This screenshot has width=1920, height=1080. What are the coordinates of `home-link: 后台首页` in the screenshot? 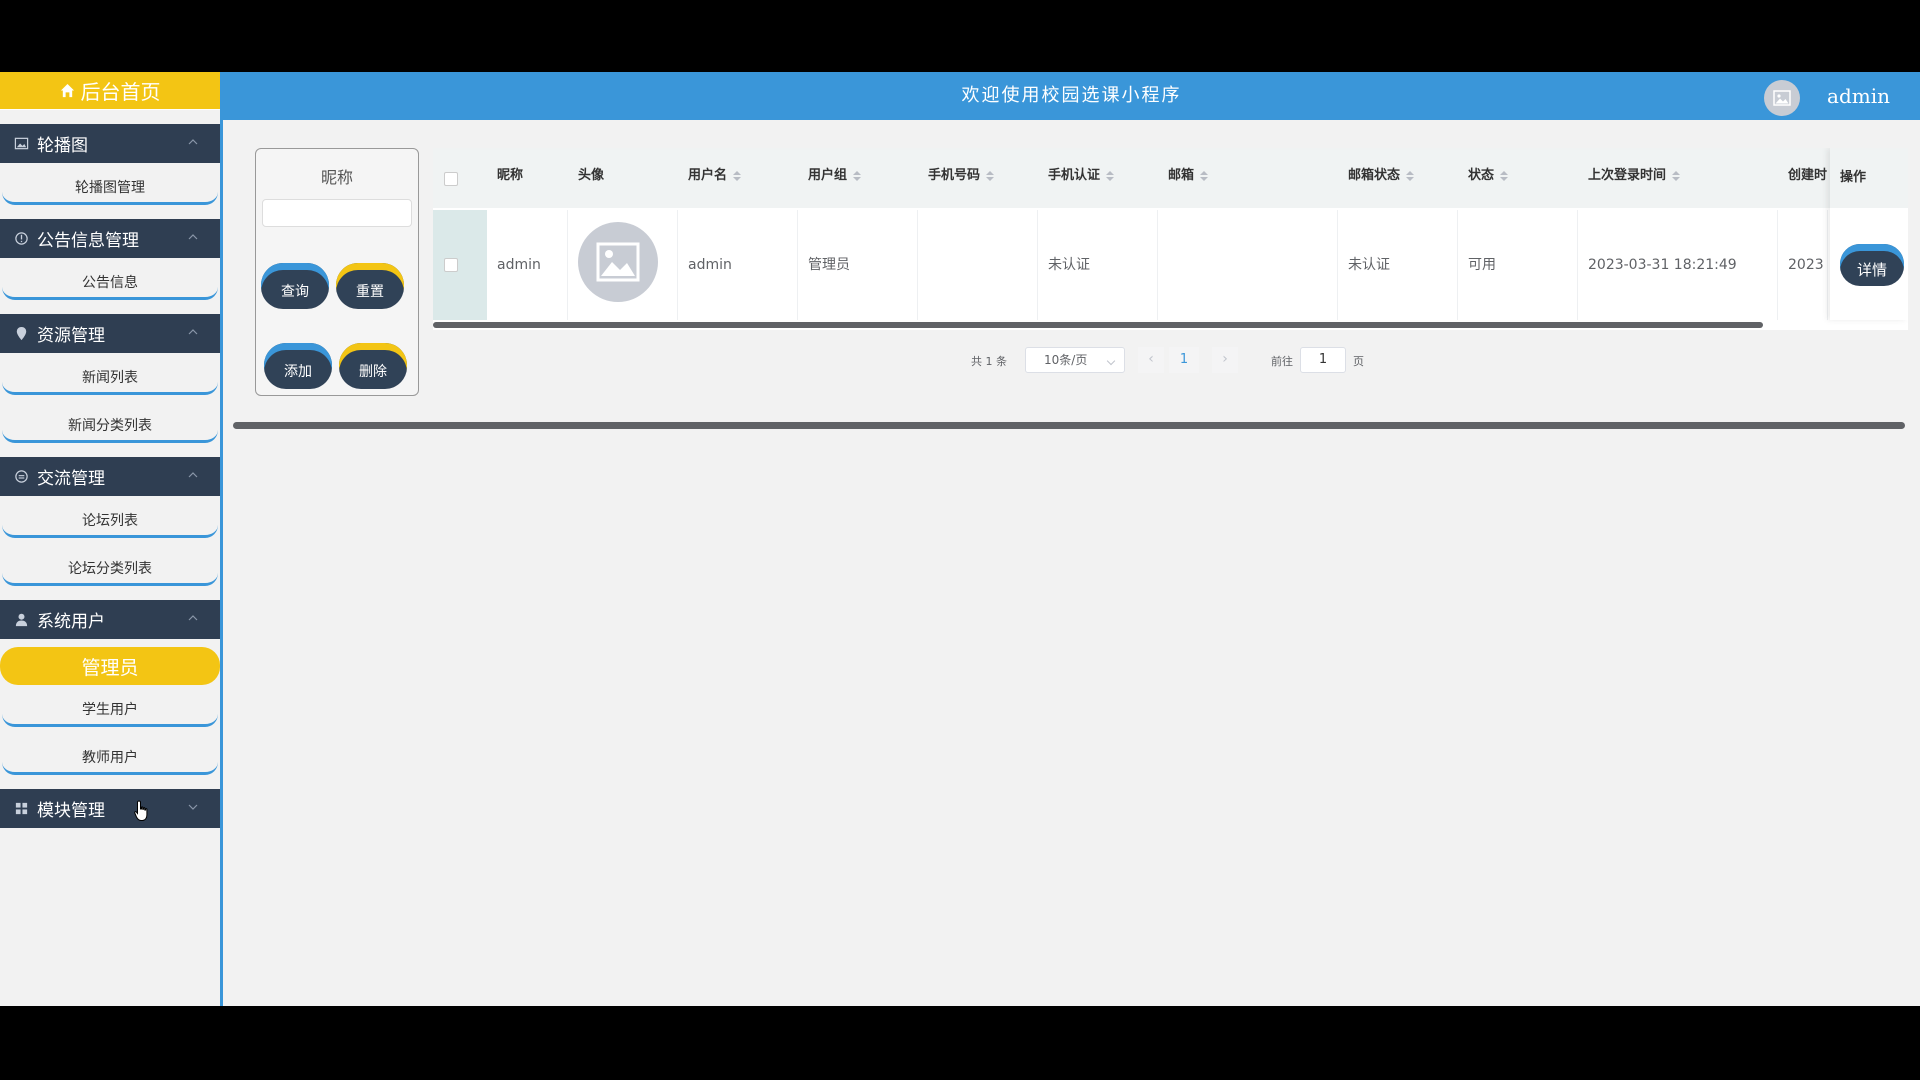 It's located at (110, 91).